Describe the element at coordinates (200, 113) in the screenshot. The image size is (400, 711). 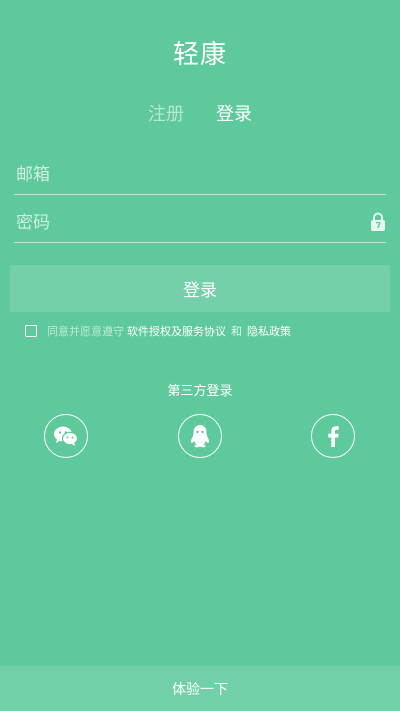
I see `auth-tabs: 注册 登录` at that location.